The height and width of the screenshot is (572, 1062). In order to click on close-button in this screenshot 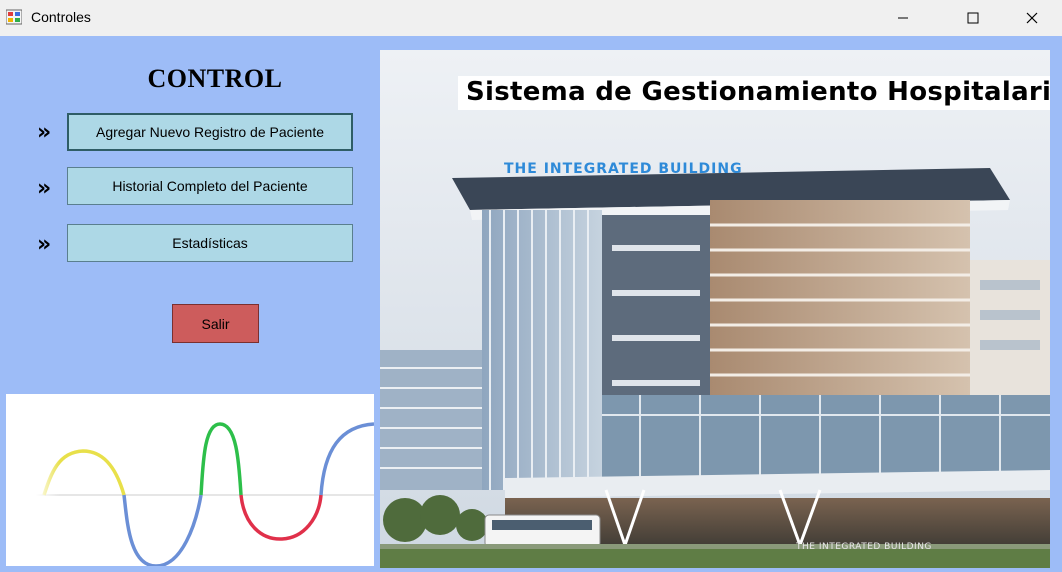, I will do `click(1032, 18)`.